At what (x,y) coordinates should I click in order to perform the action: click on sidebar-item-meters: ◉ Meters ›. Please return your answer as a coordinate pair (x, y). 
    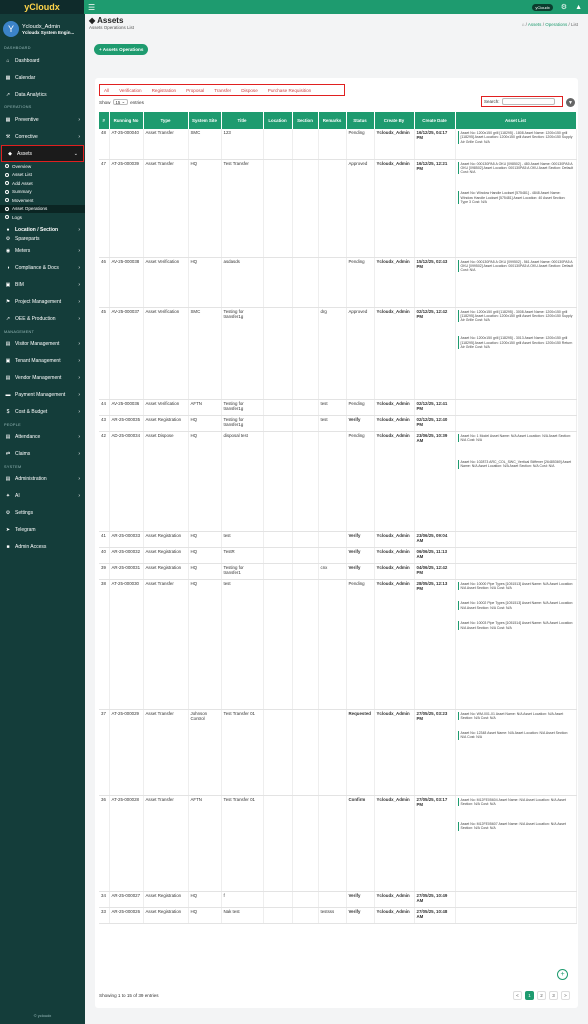
    Looking at the image, I should click on (42, 251).